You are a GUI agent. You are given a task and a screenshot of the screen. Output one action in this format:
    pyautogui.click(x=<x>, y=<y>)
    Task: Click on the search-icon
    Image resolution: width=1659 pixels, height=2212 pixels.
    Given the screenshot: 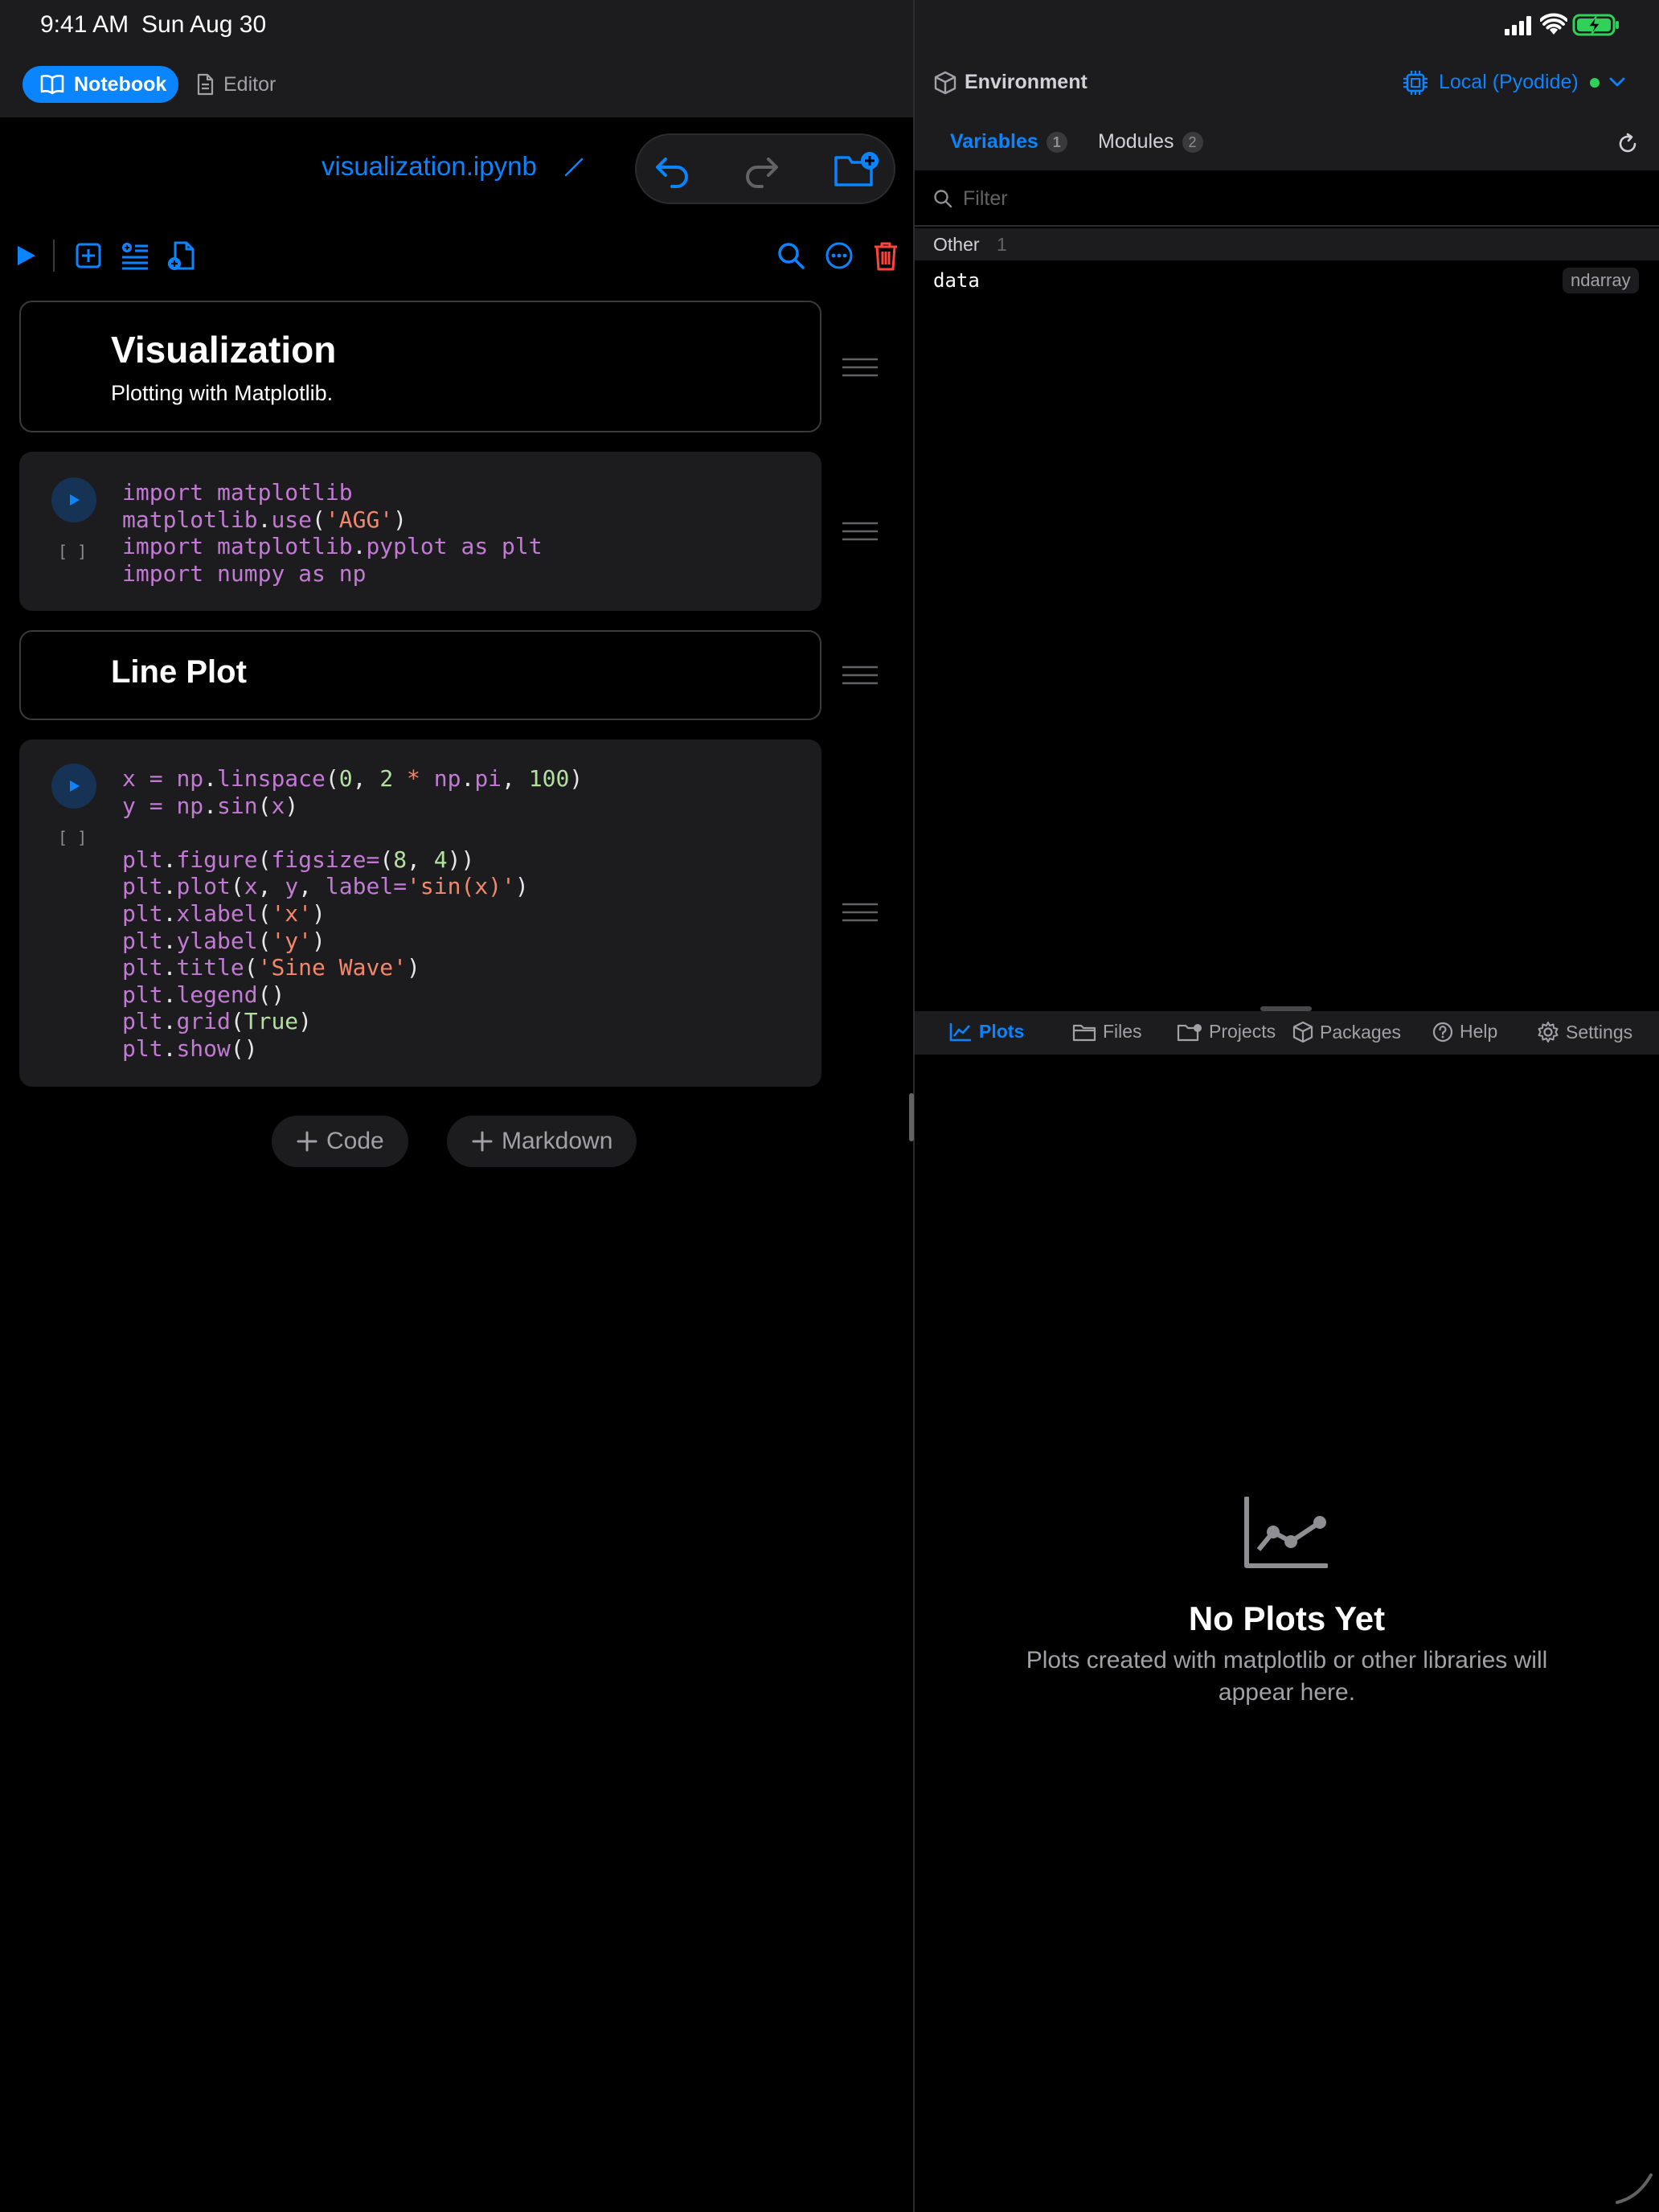 What is the action you would take?
    pyautogui.click(x=791, y=256)
    